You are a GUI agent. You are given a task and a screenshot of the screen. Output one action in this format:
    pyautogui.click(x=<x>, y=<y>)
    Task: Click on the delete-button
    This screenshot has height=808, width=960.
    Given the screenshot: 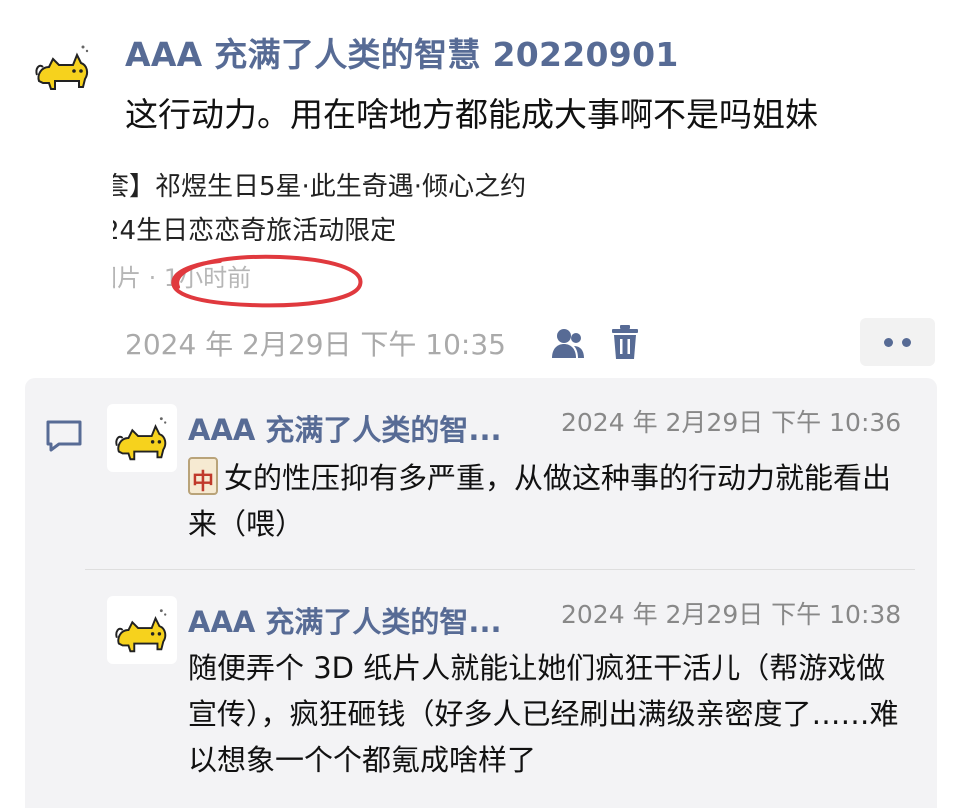 What is the action you would take?
    pyautogui.click(x=625, y=343)
    